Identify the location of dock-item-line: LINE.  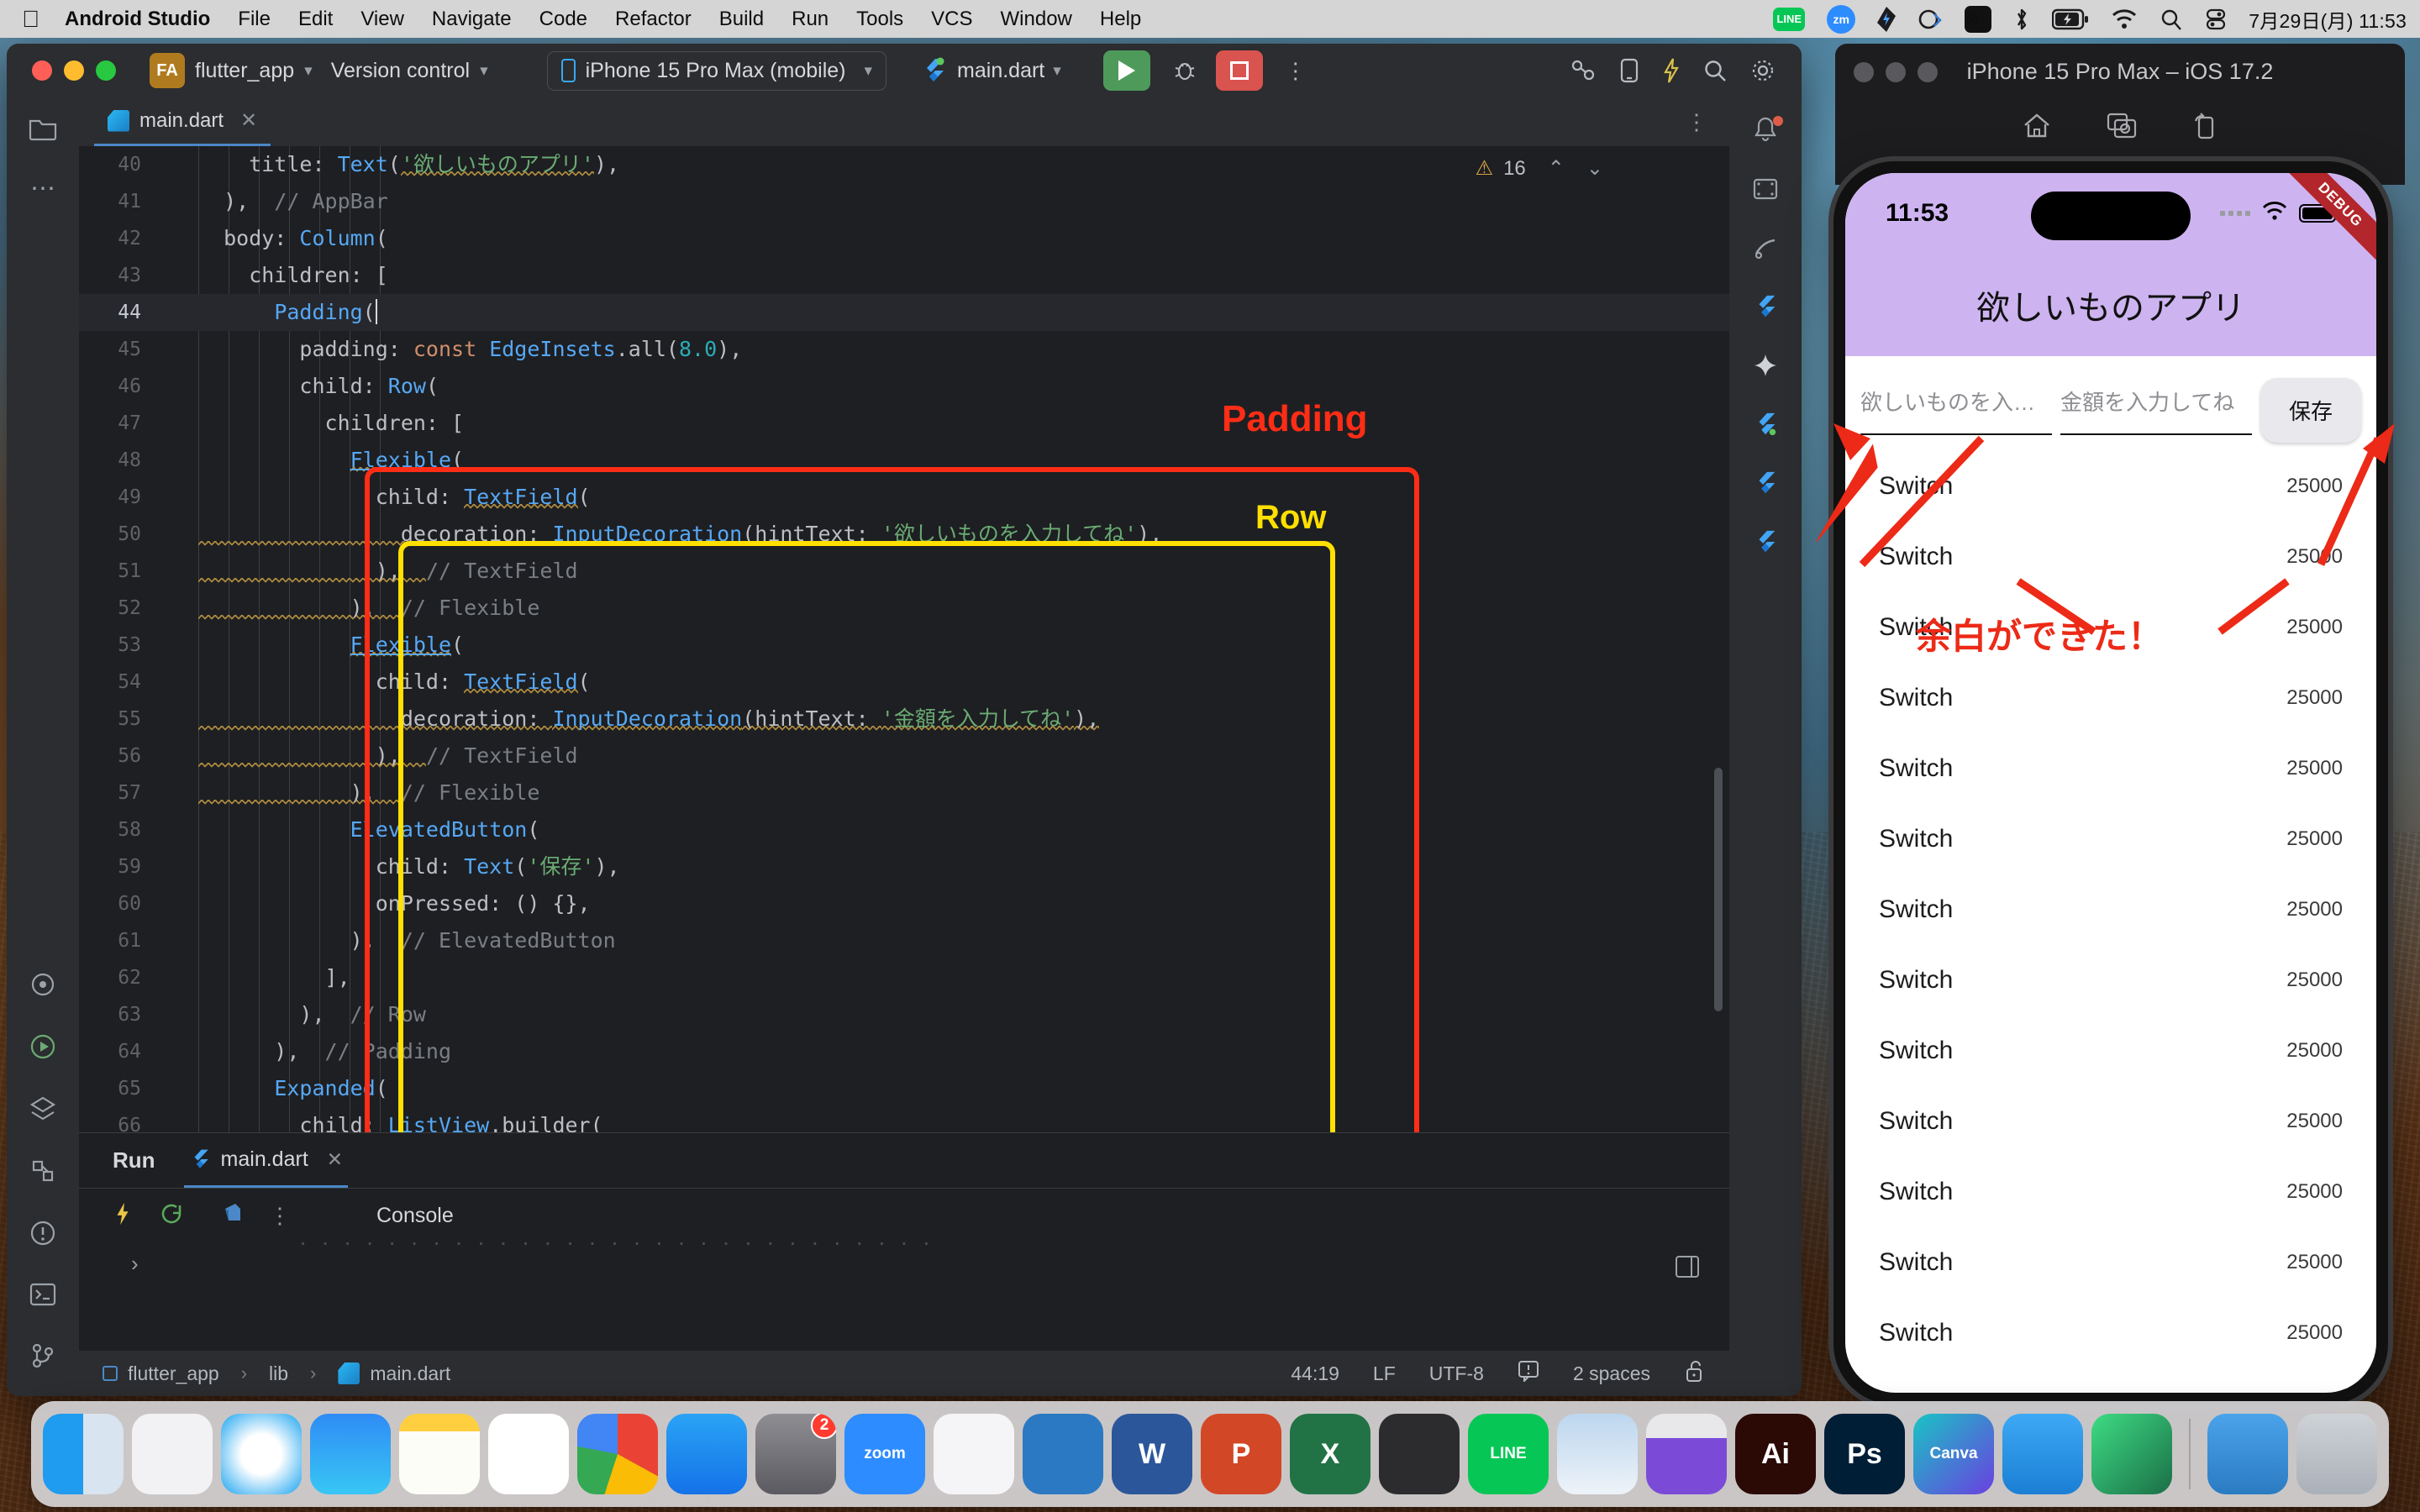
(1508, 1454).